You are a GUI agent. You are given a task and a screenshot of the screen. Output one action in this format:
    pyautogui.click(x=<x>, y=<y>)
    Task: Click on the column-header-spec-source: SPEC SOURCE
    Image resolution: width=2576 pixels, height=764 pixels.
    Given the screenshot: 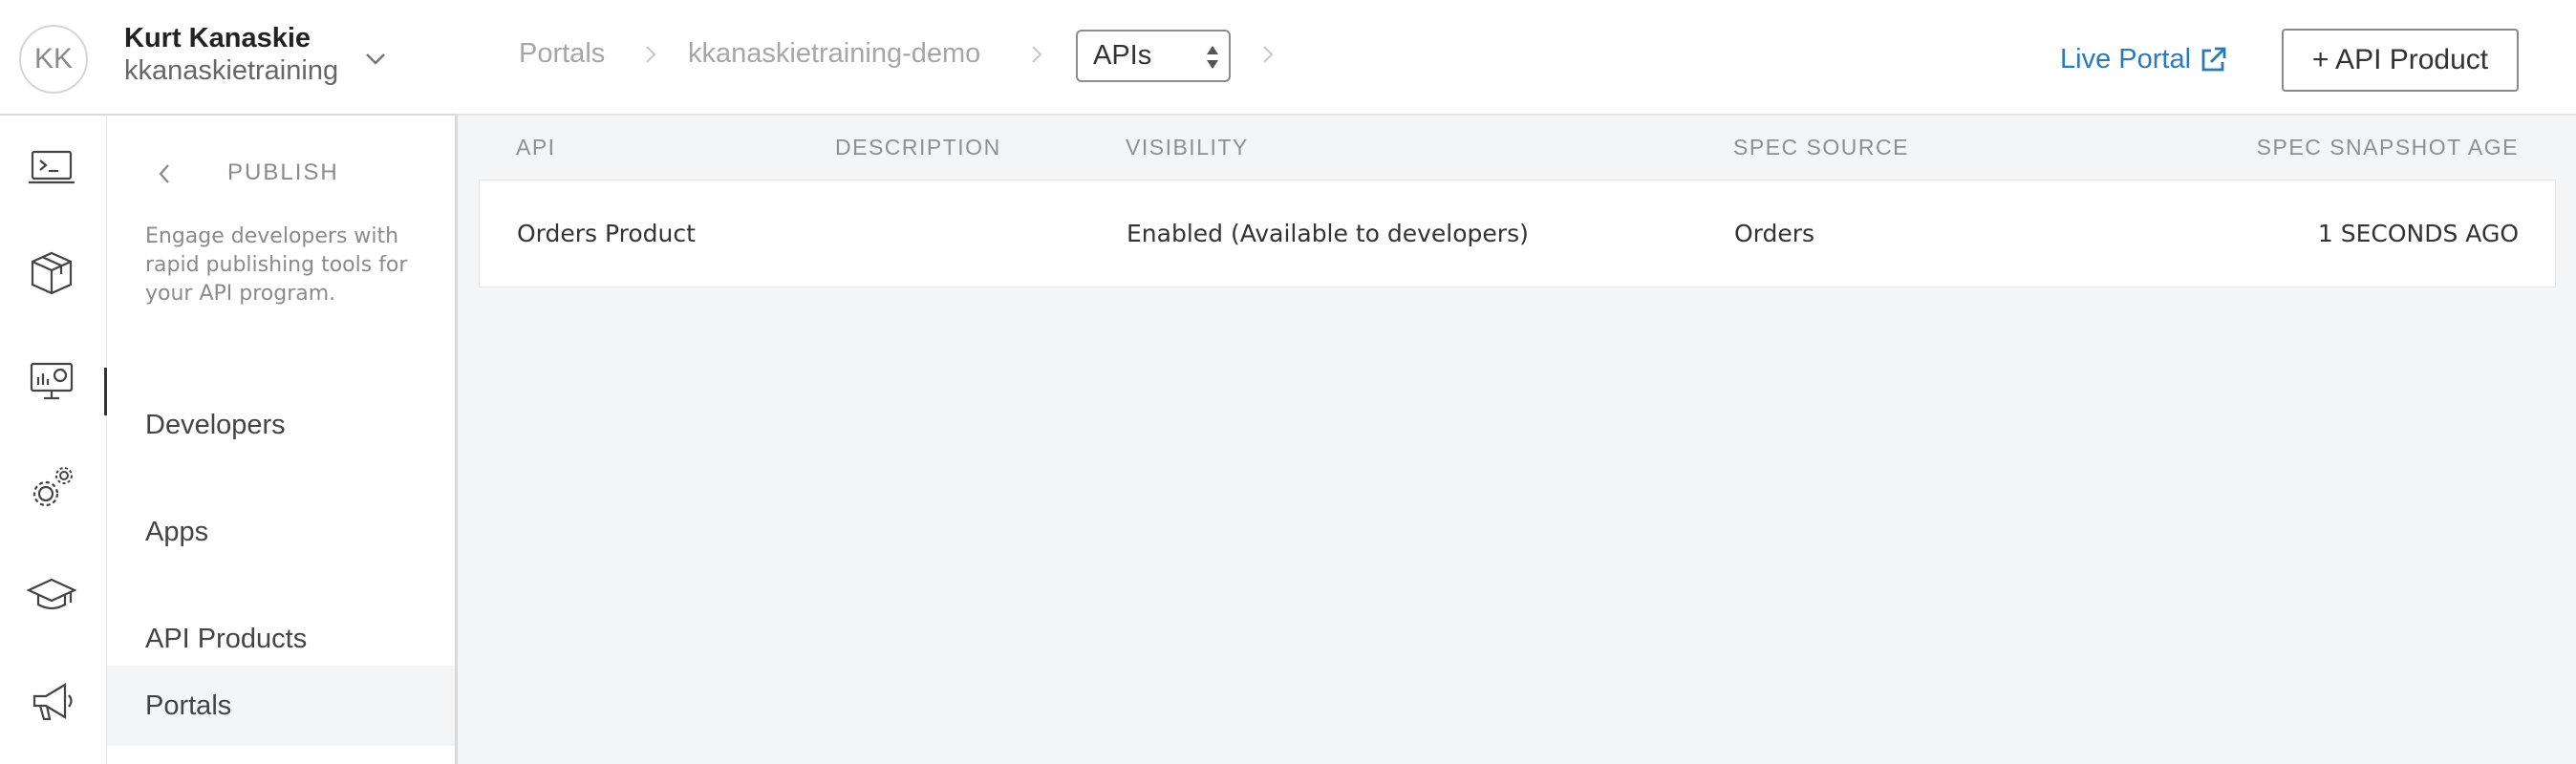 What is the action you would take?
    pyautogui.click(x=1821, y=147)
    